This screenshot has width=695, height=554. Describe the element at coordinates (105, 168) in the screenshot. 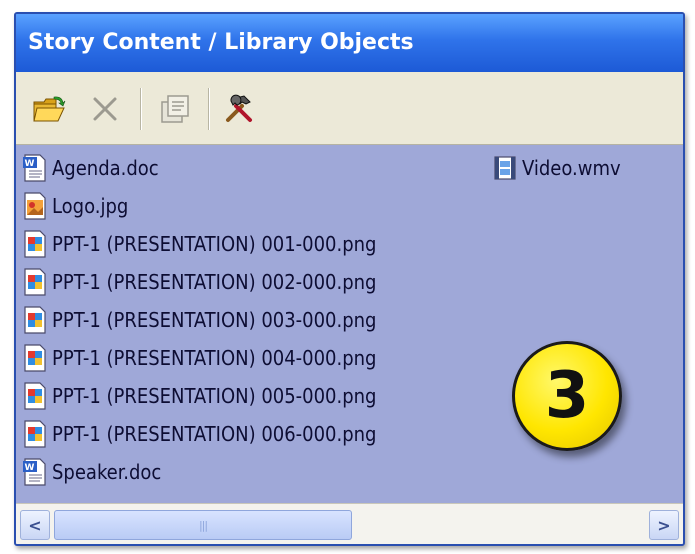

I see `file-name: Agenda.doc` at that location.